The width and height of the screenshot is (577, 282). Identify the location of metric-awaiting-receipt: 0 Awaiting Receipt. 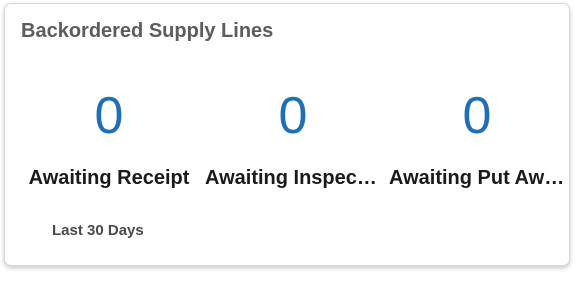
(103, 138).